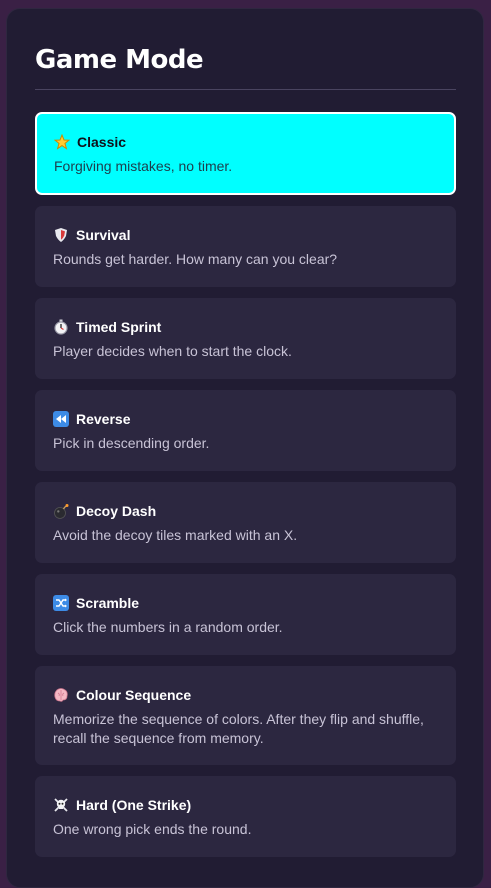 The width and height of the screenshot is (491, 888). Describe the element at coordinates (245, 153) in the screenshot. I see `mode-card-classic: Classic Forgiving mistakes, no timer.` at that location.